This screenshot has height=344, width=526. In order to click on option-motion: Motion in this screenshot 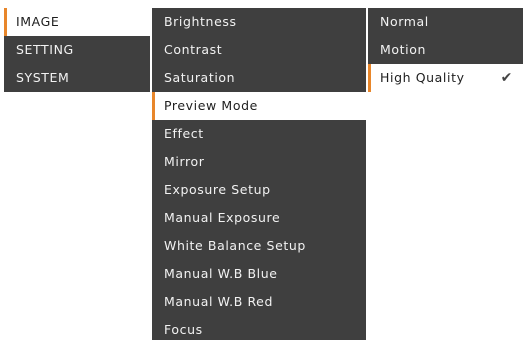, I will do `click(445, 50)`.